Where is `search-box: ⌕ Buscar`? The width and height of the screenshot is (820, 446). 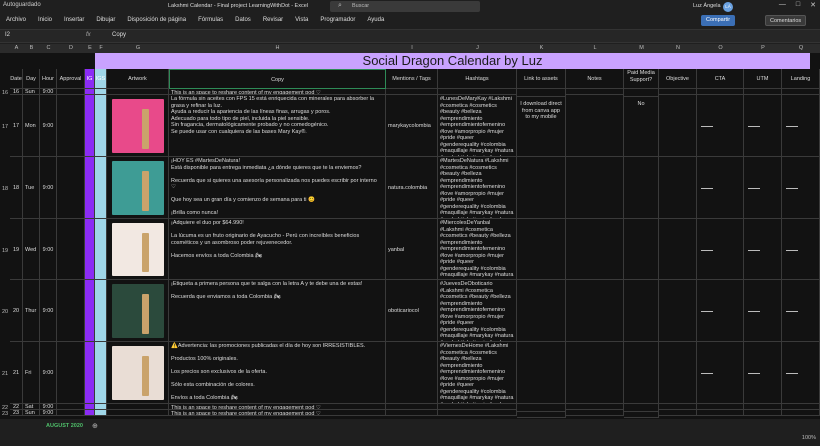 search-box: ⌕ Buscar is located at coordinates (405, 6).